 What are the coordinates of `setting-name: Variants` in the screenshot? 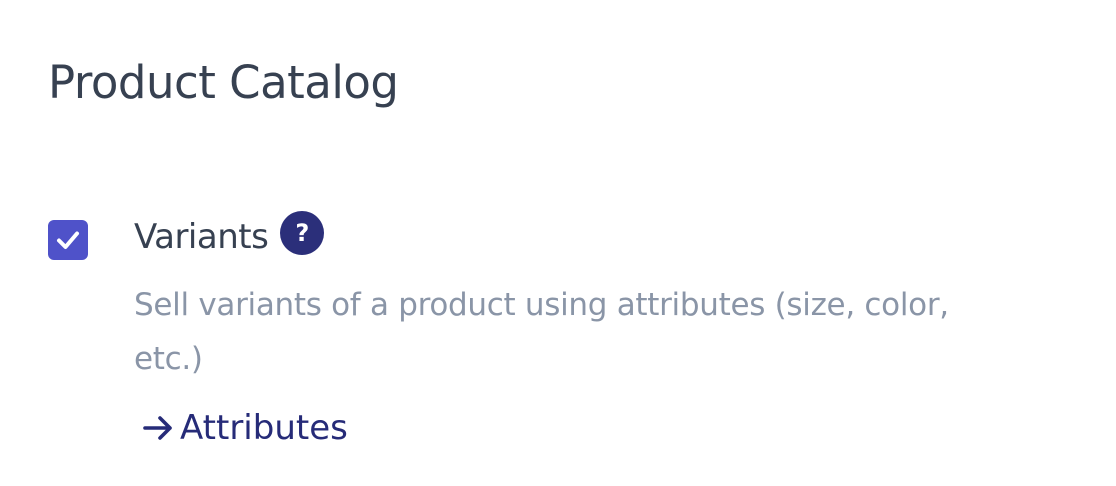 It's located at (201, 237).